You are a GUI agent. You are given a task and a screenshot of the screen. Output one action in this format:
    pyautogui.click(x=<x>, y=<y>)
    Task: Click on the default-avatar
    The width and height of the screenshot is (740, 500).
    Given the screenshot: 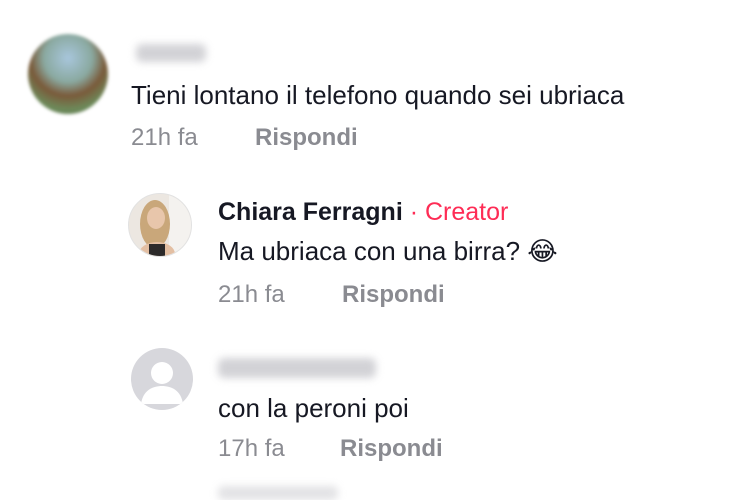 What is the action you would take?
    pyautogui.click(x=162, y=379)
    